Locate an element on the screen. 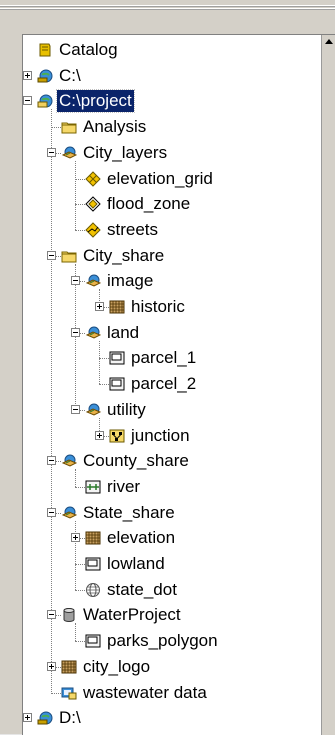  tree-item-waterproject: WaterProject is located at coordinates (173, 615).